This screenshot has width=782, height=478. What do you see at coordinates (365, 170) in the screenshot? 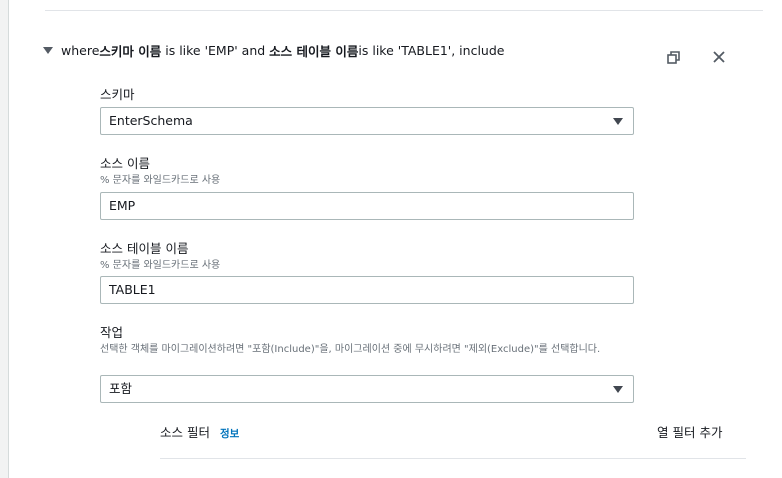
I see `source-name-field: 소스 이름 % 문자를 와일드카드로 사용` at bounding box center [365, 170].